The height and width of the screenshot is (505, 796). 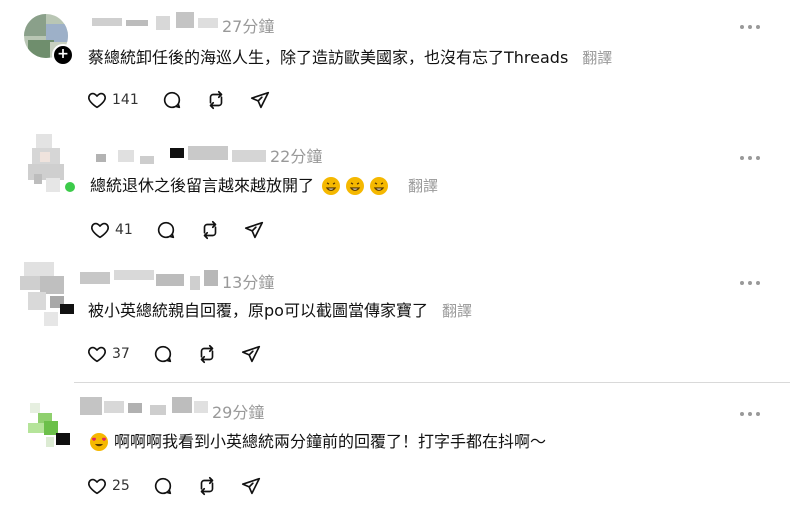 What do you see at coordinates (202, 185) in the screenshot?
I see `comment-text: 總統退休之後留言越來越放開了` at bounding box center [202, 185].